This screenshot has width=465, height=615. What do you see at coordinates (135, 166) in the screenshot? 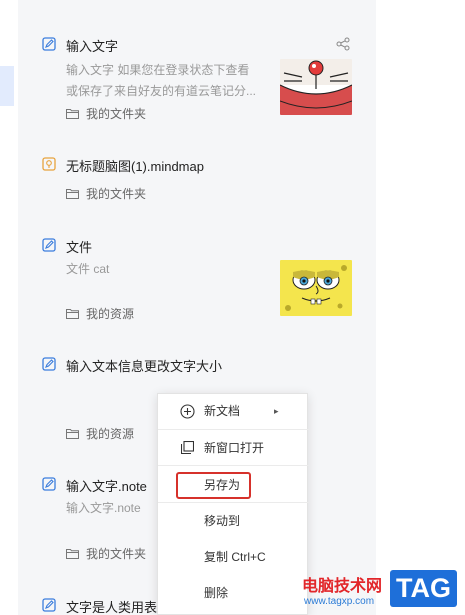
I see `note-title: 无标题脑图(1).mindmap` at bounding box center [135, 166].